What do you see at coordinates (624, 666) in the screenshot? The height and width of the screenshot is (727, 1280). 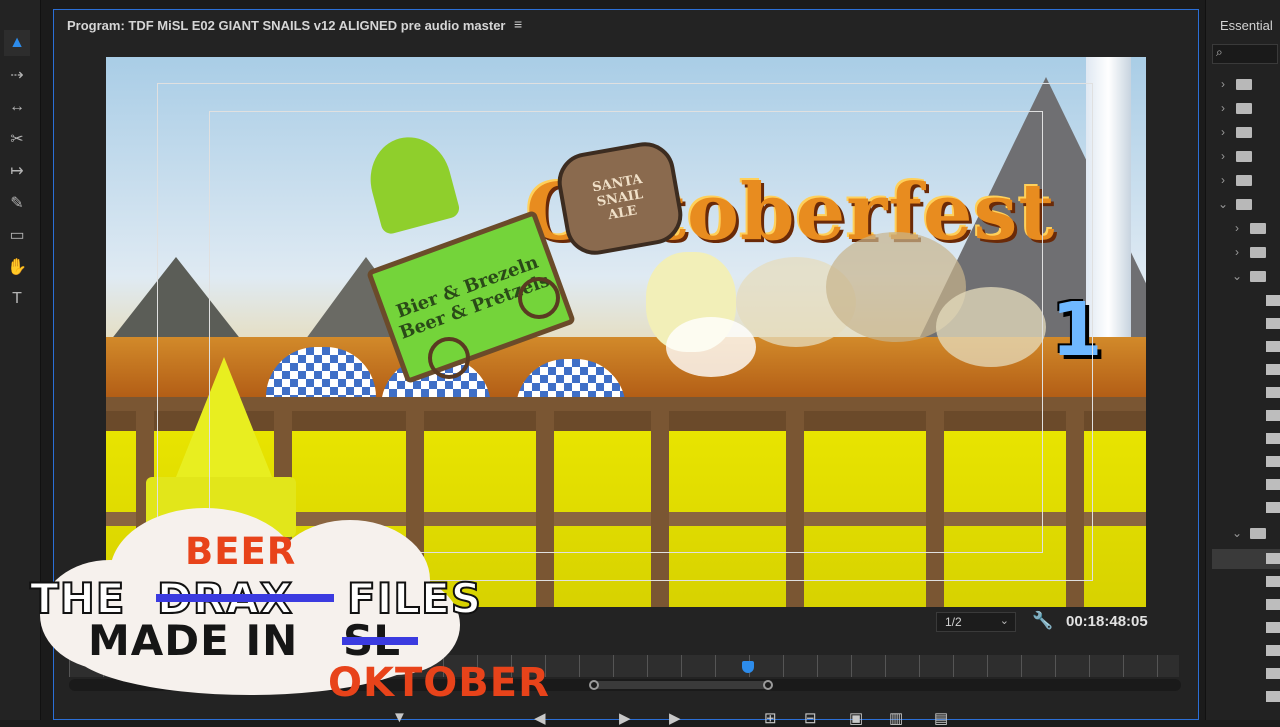 I see `time-ruler` at bounding box center [624, 666].